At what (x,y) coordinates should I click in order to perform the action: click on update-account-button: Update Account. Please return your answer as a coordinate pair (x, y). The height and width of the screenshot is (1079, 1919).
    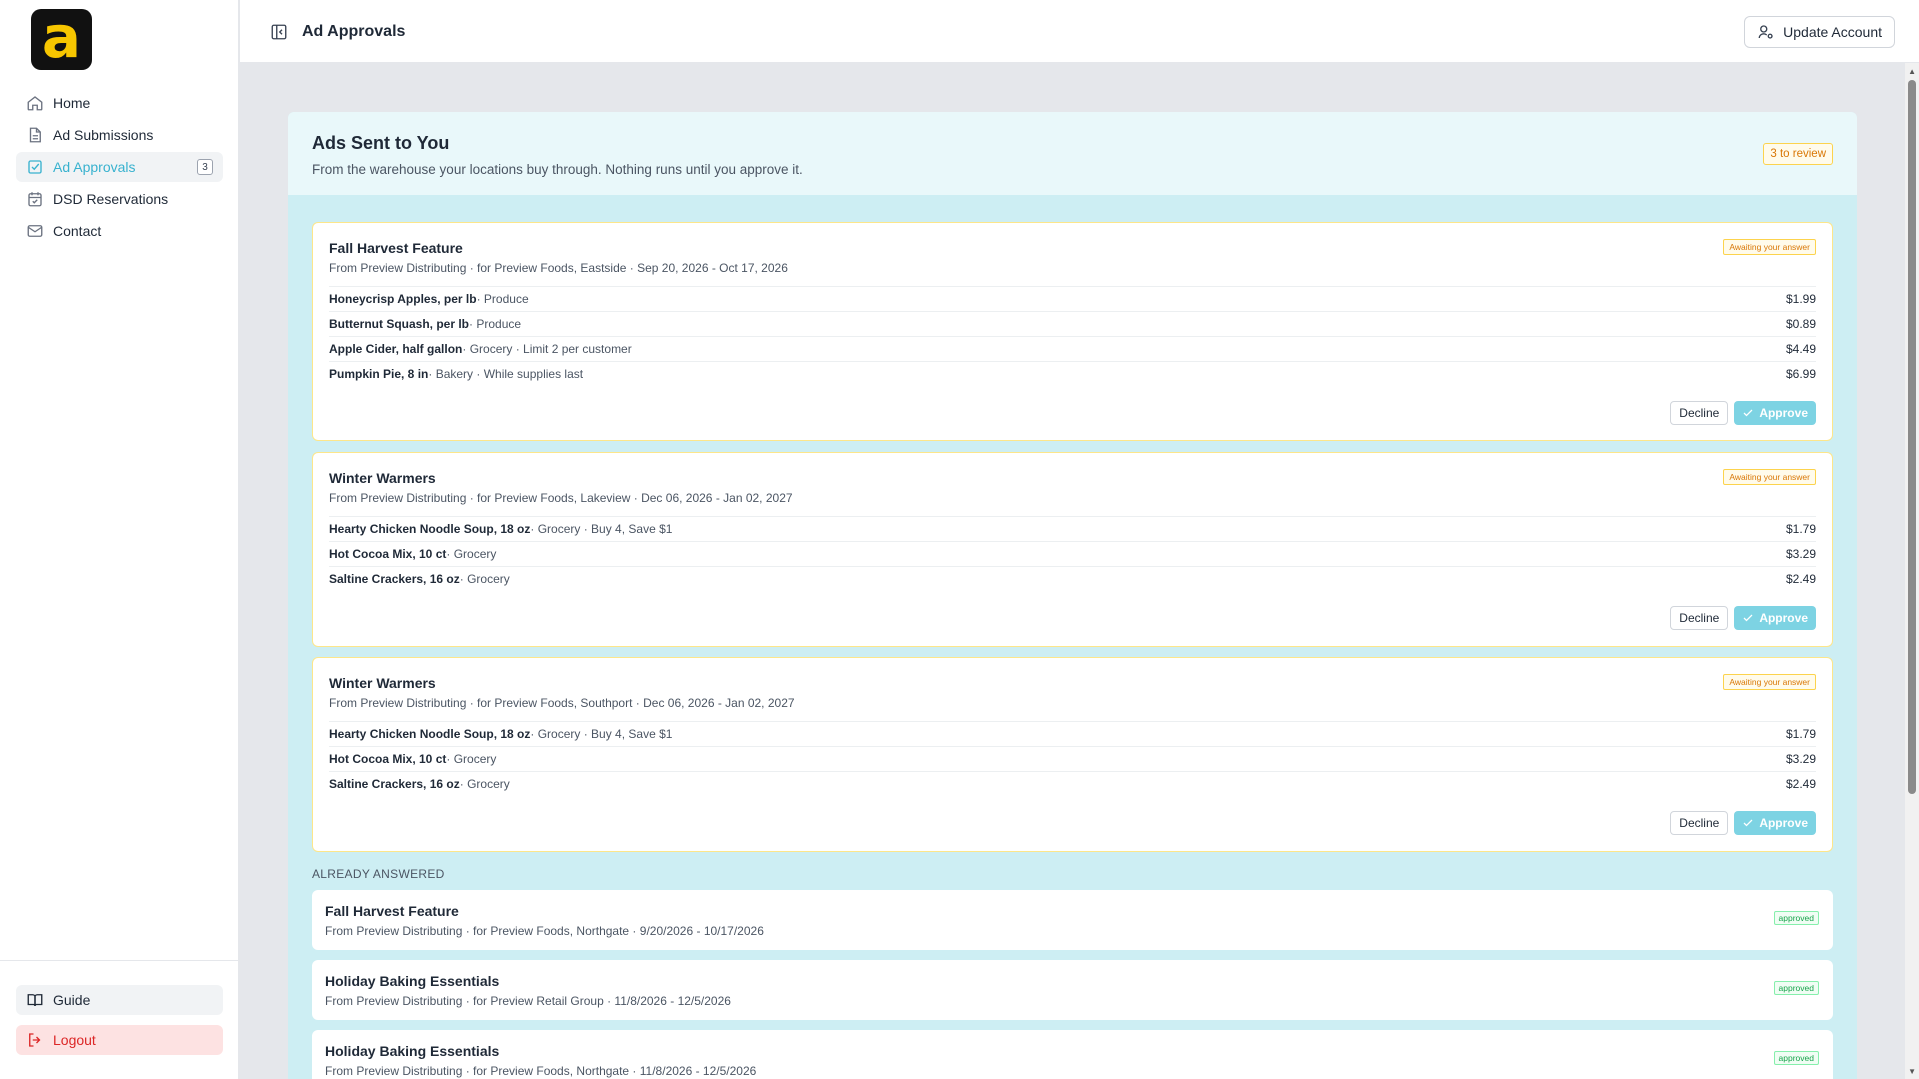
    Looking at the image, I should click on (1819, 32).